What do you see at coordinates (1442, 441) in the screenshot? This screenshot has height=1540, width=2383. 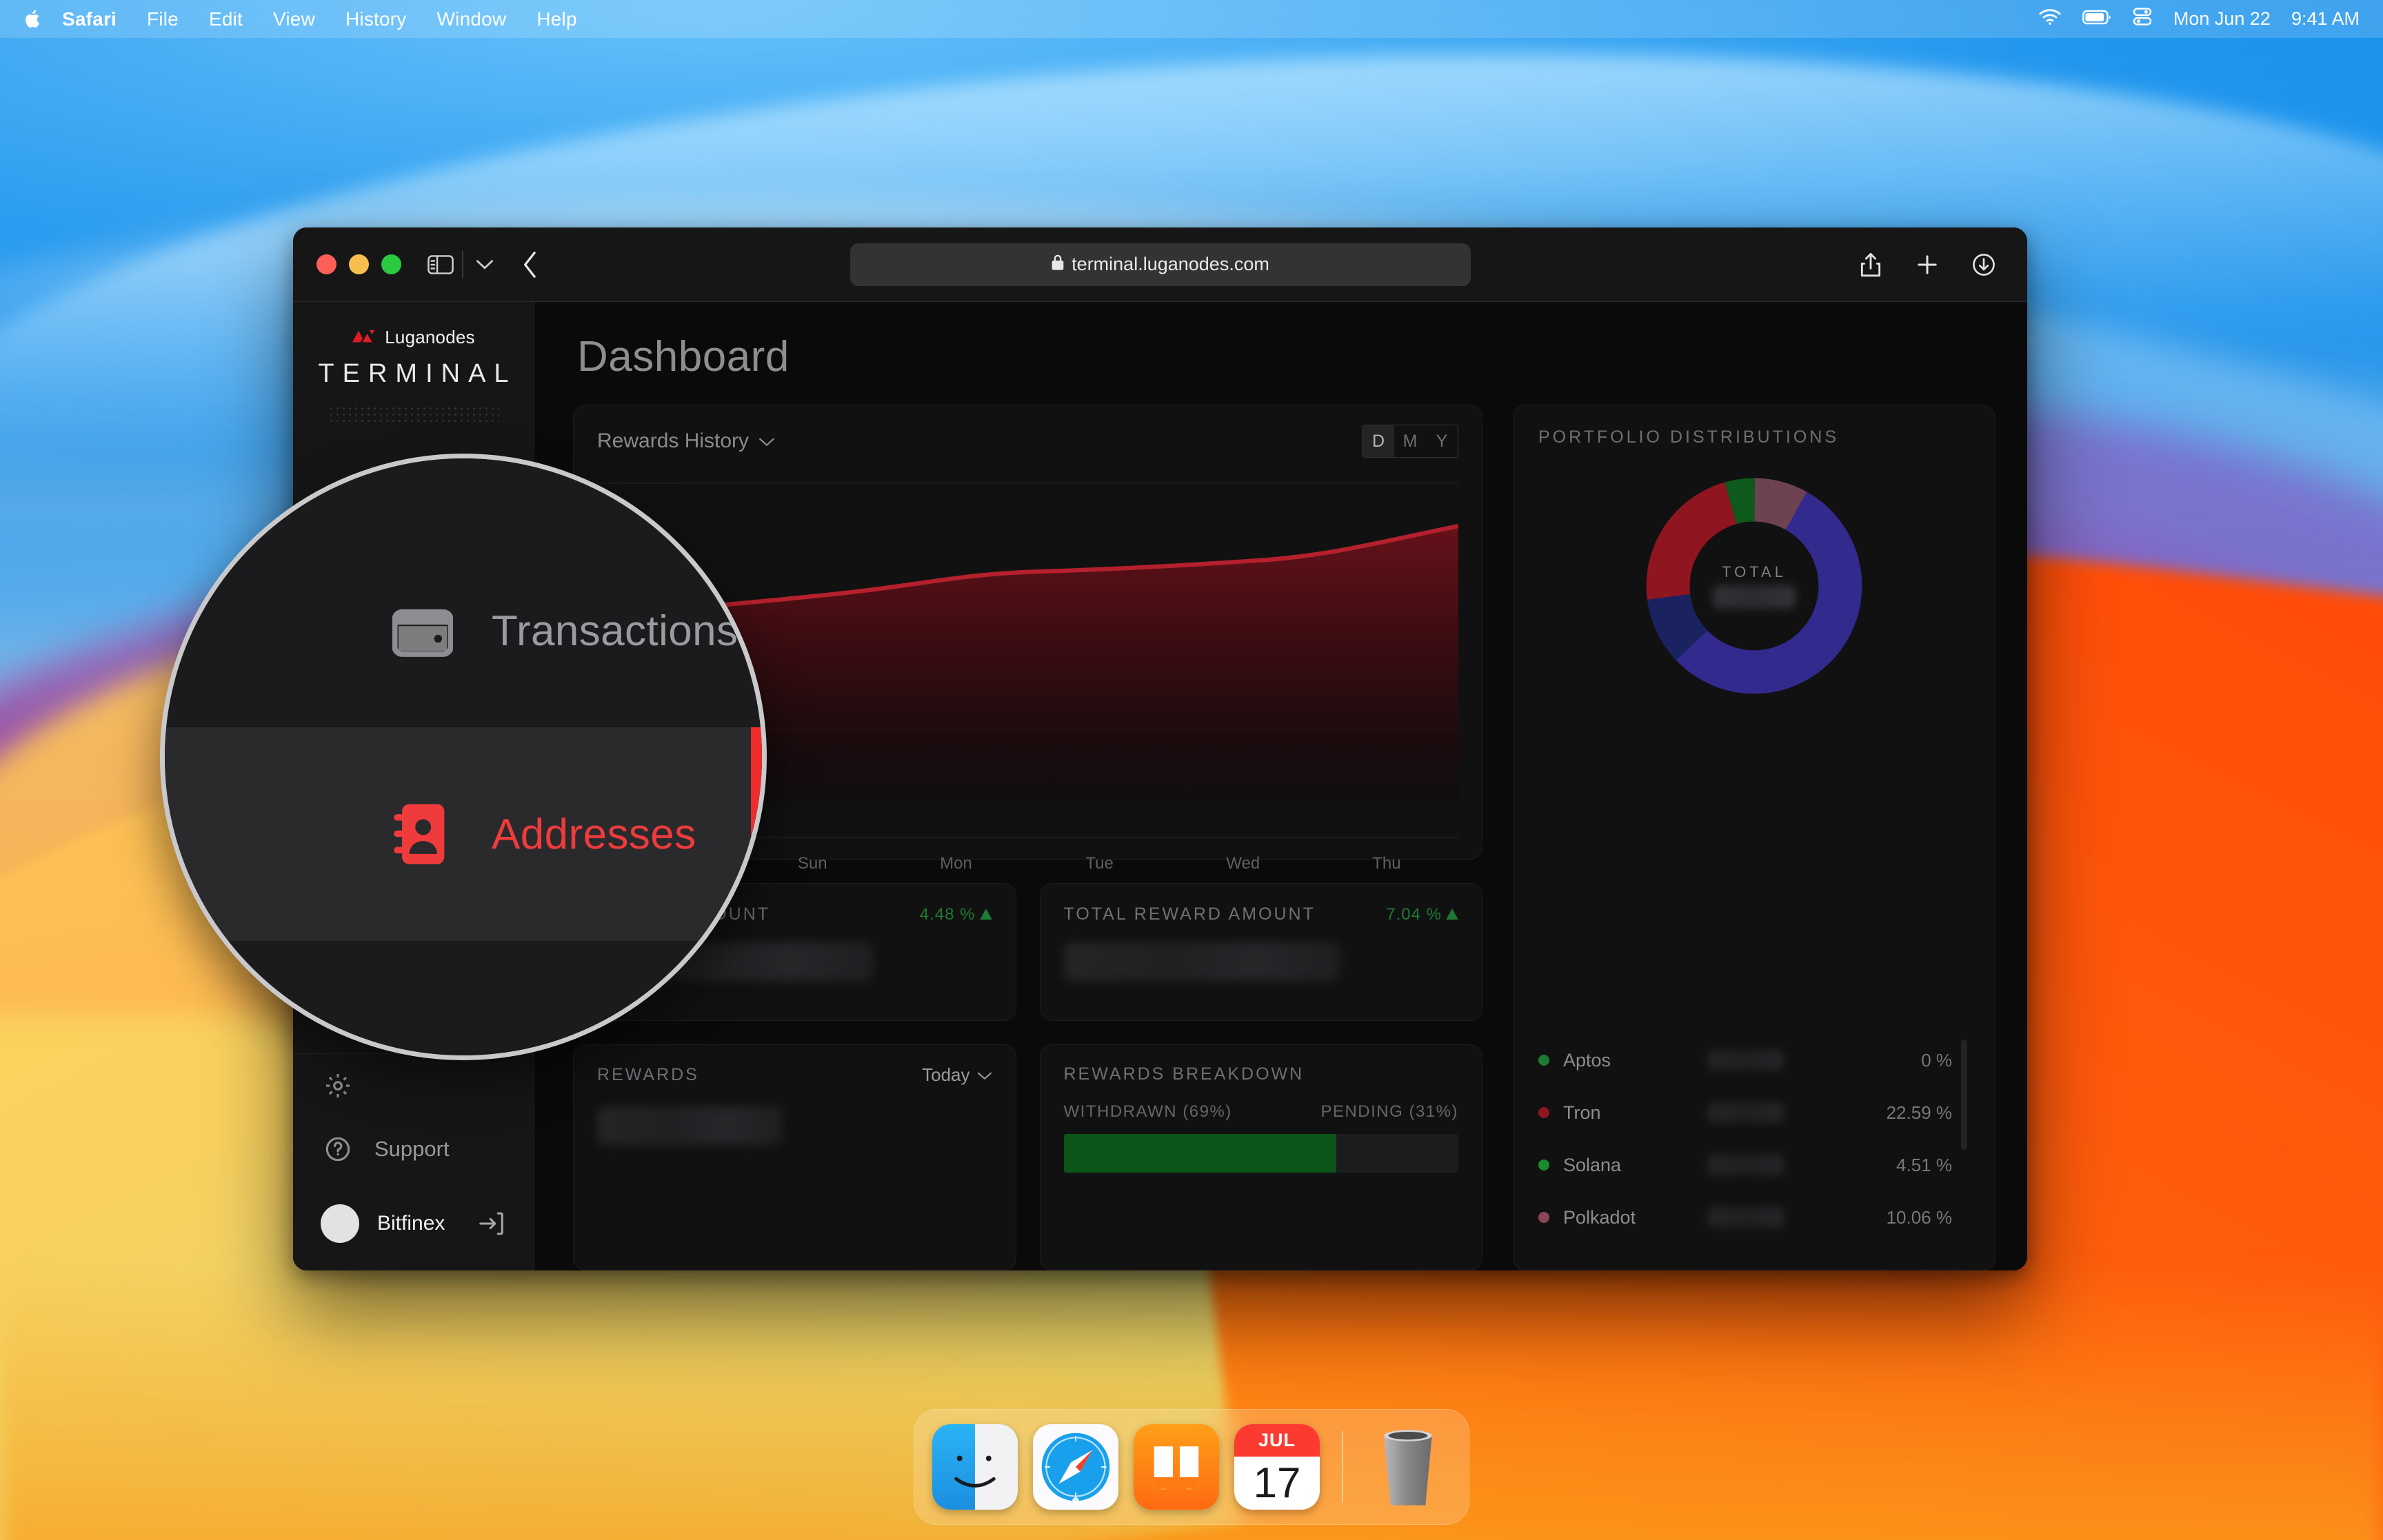 I see `range-toggle-y: Y` at bounding box center [1442, 441].